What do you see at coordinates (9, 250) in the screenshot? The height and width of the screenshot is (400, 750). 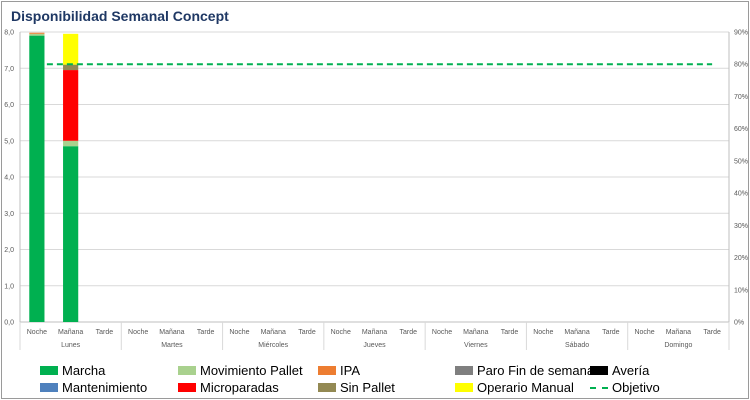 I see `y-tick-label: 2,0` at bounding box center [9, 250].